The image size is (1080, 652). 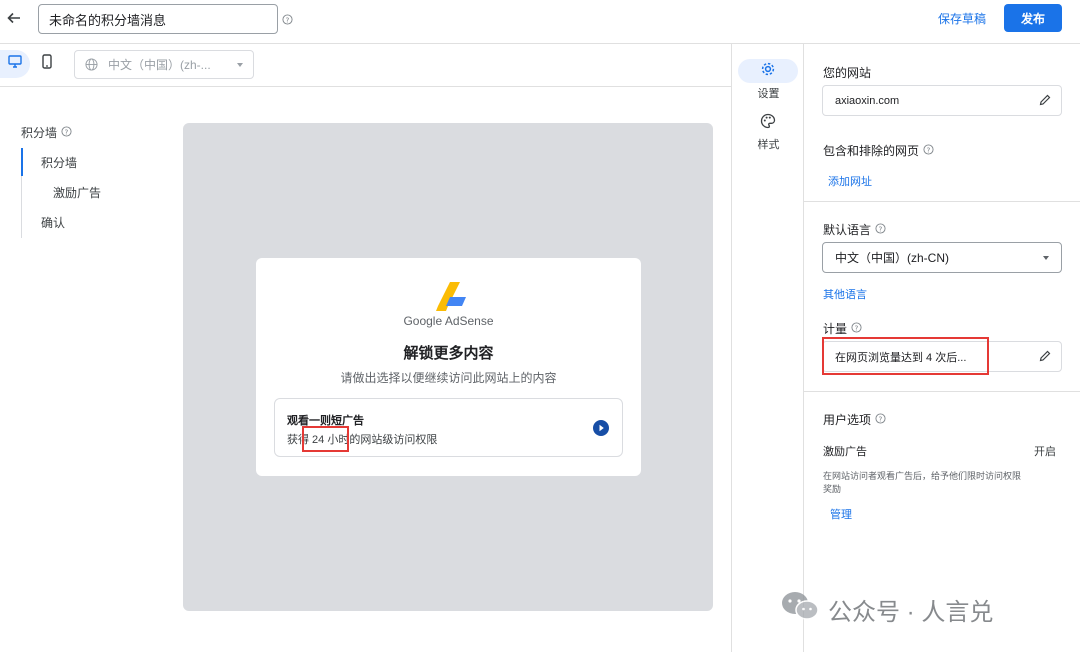 What do you see at coordinates (850, 181) in the screenshot?
I see `add-url-link: 添加网址` at bounding box center [850, 181].